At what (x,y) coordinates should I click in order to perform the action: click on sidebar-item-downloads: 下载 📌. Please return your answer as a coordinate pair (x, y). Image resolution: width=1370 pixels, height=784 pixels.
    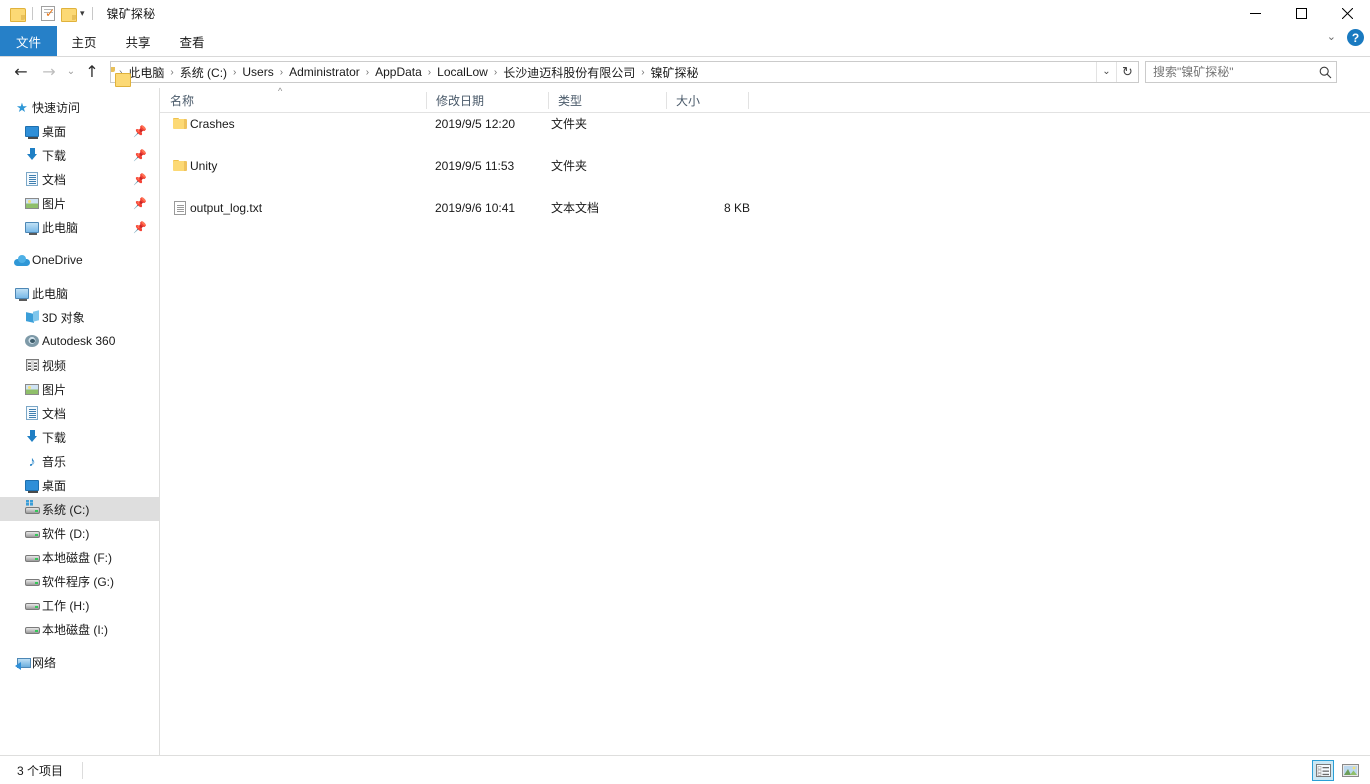
    Looking at the image, I should click on (79, 155).